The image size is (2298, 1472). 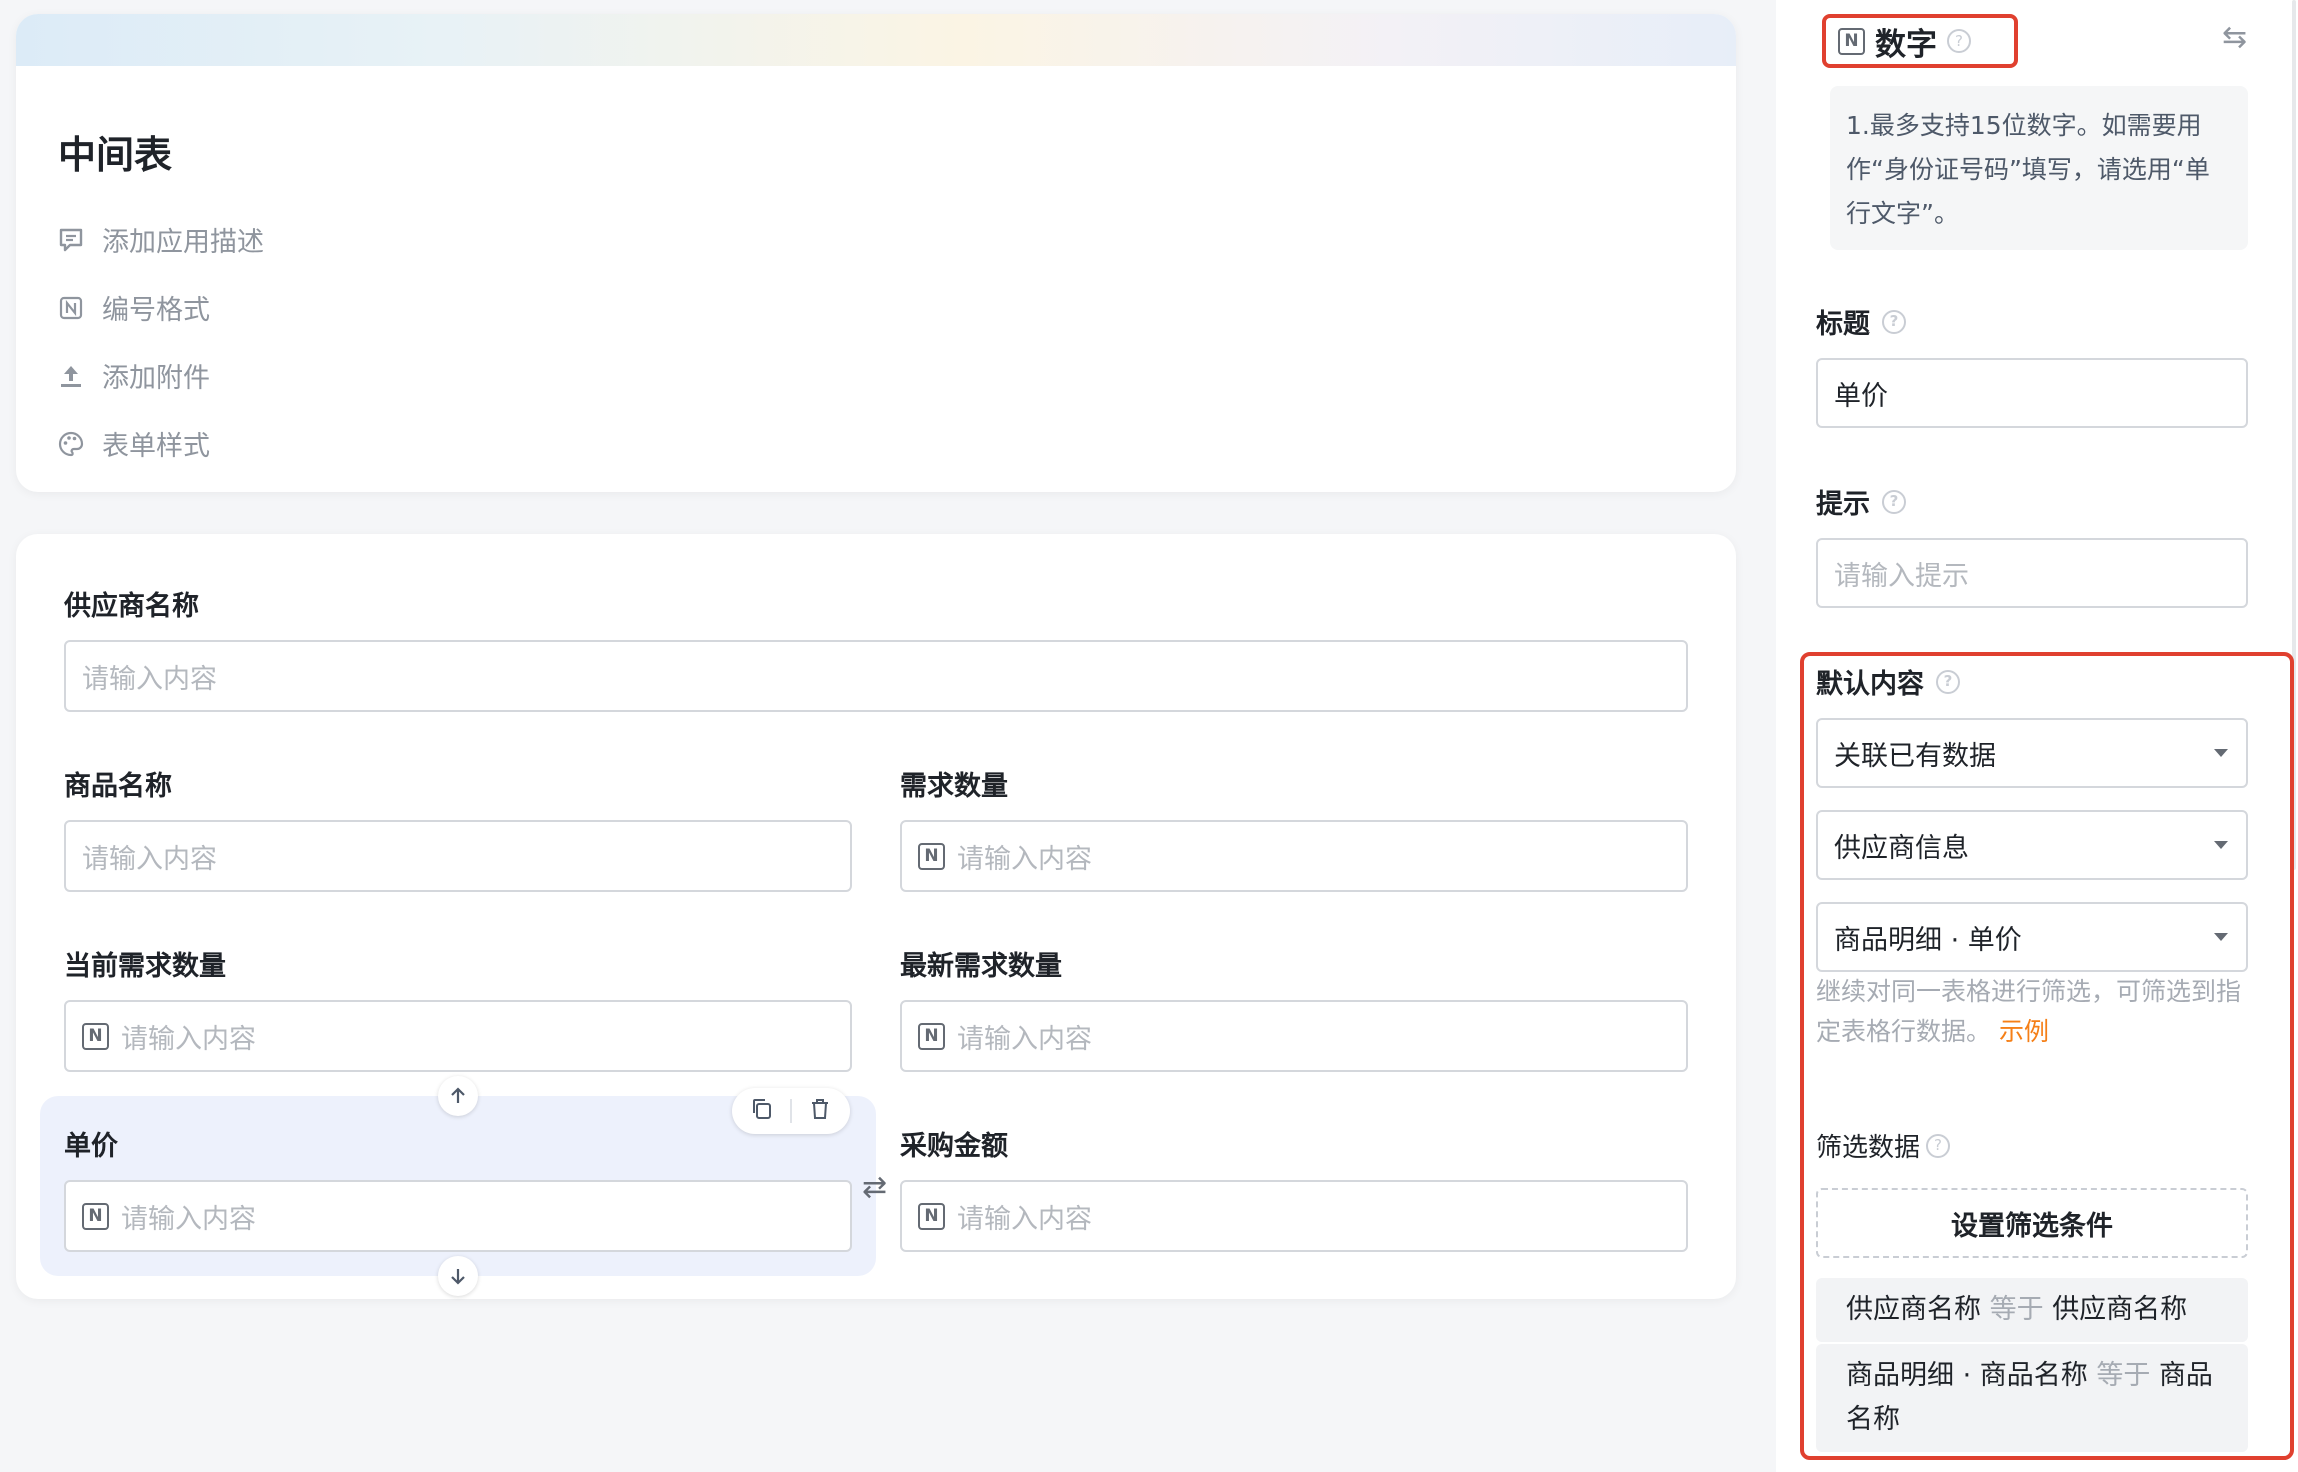 I want to click on title-label: 标题 ?, so click(x=1861, y=321).